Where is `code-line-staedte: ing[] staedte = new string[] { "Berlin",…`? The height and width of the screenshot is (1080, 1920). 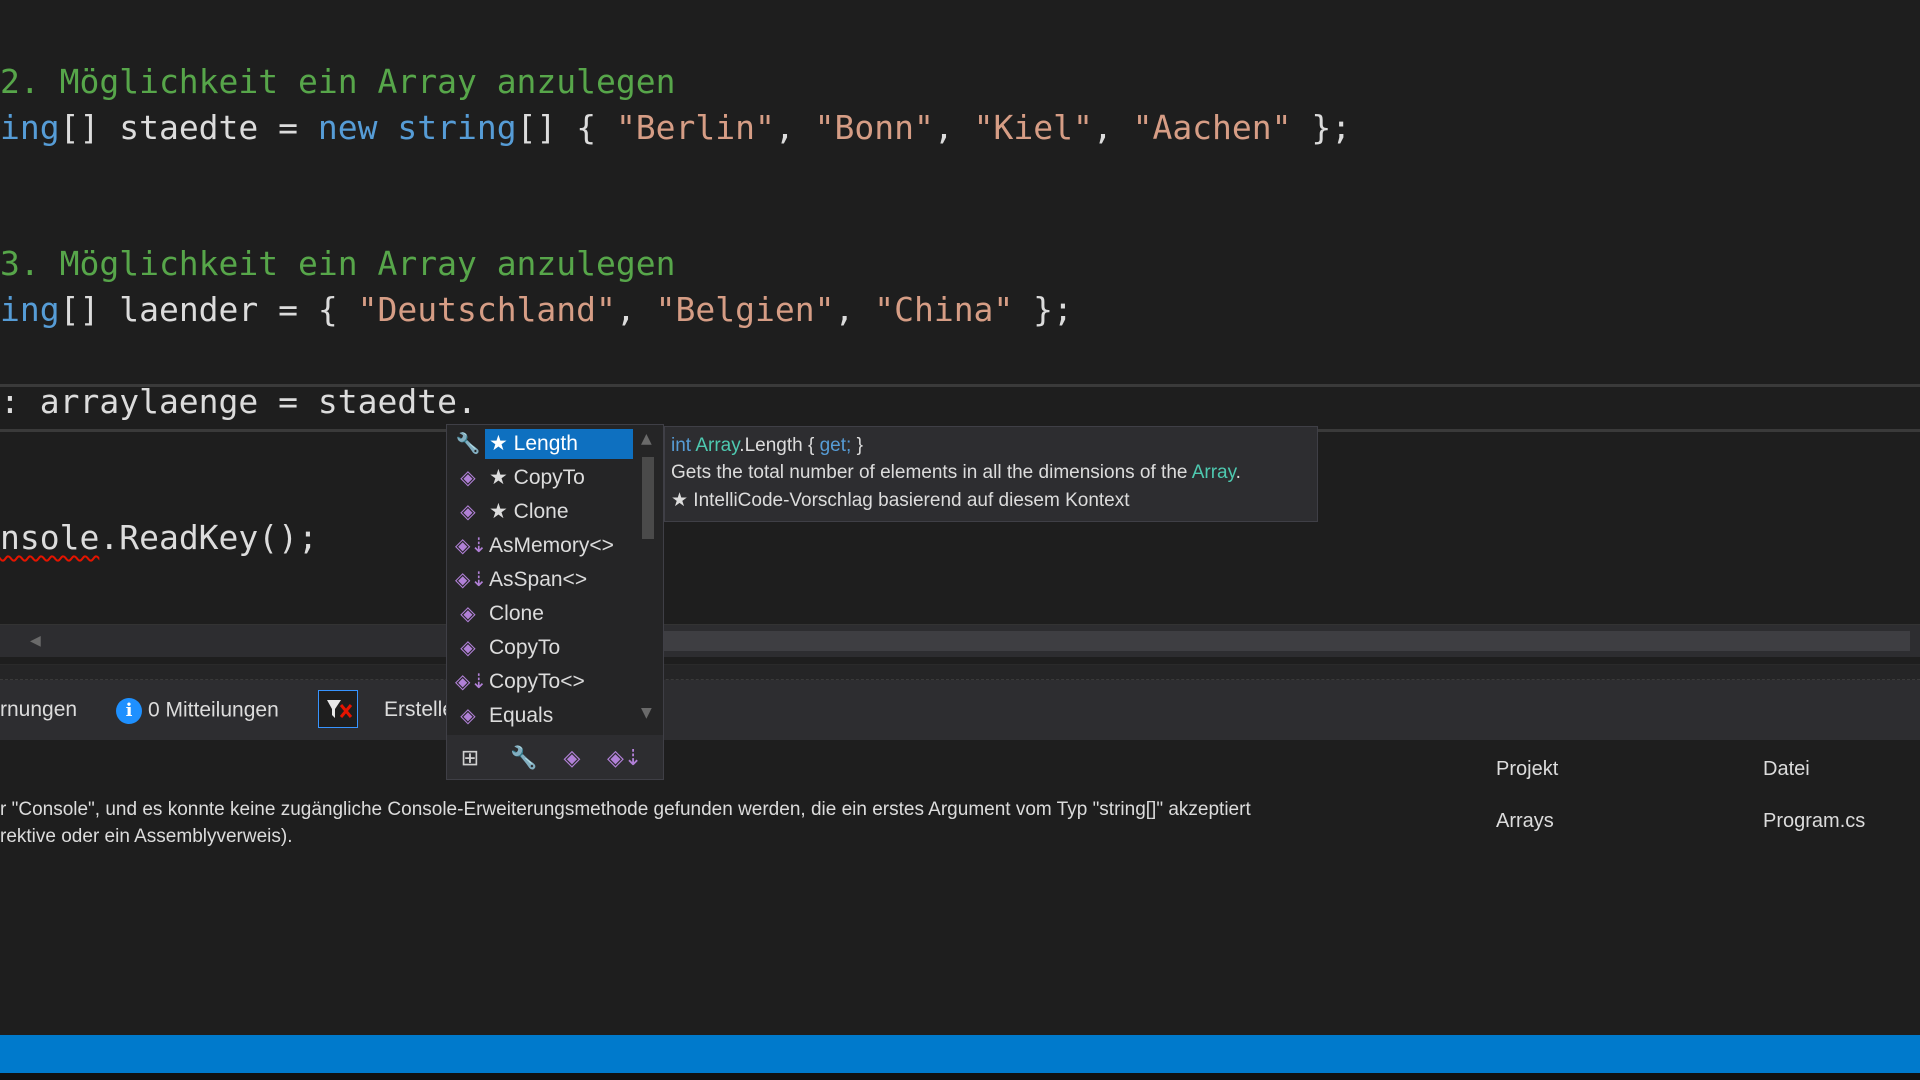
code-line-staedte: ing[] staedte = new string[] { "Berlin",… is located at coordinates (675, 127).